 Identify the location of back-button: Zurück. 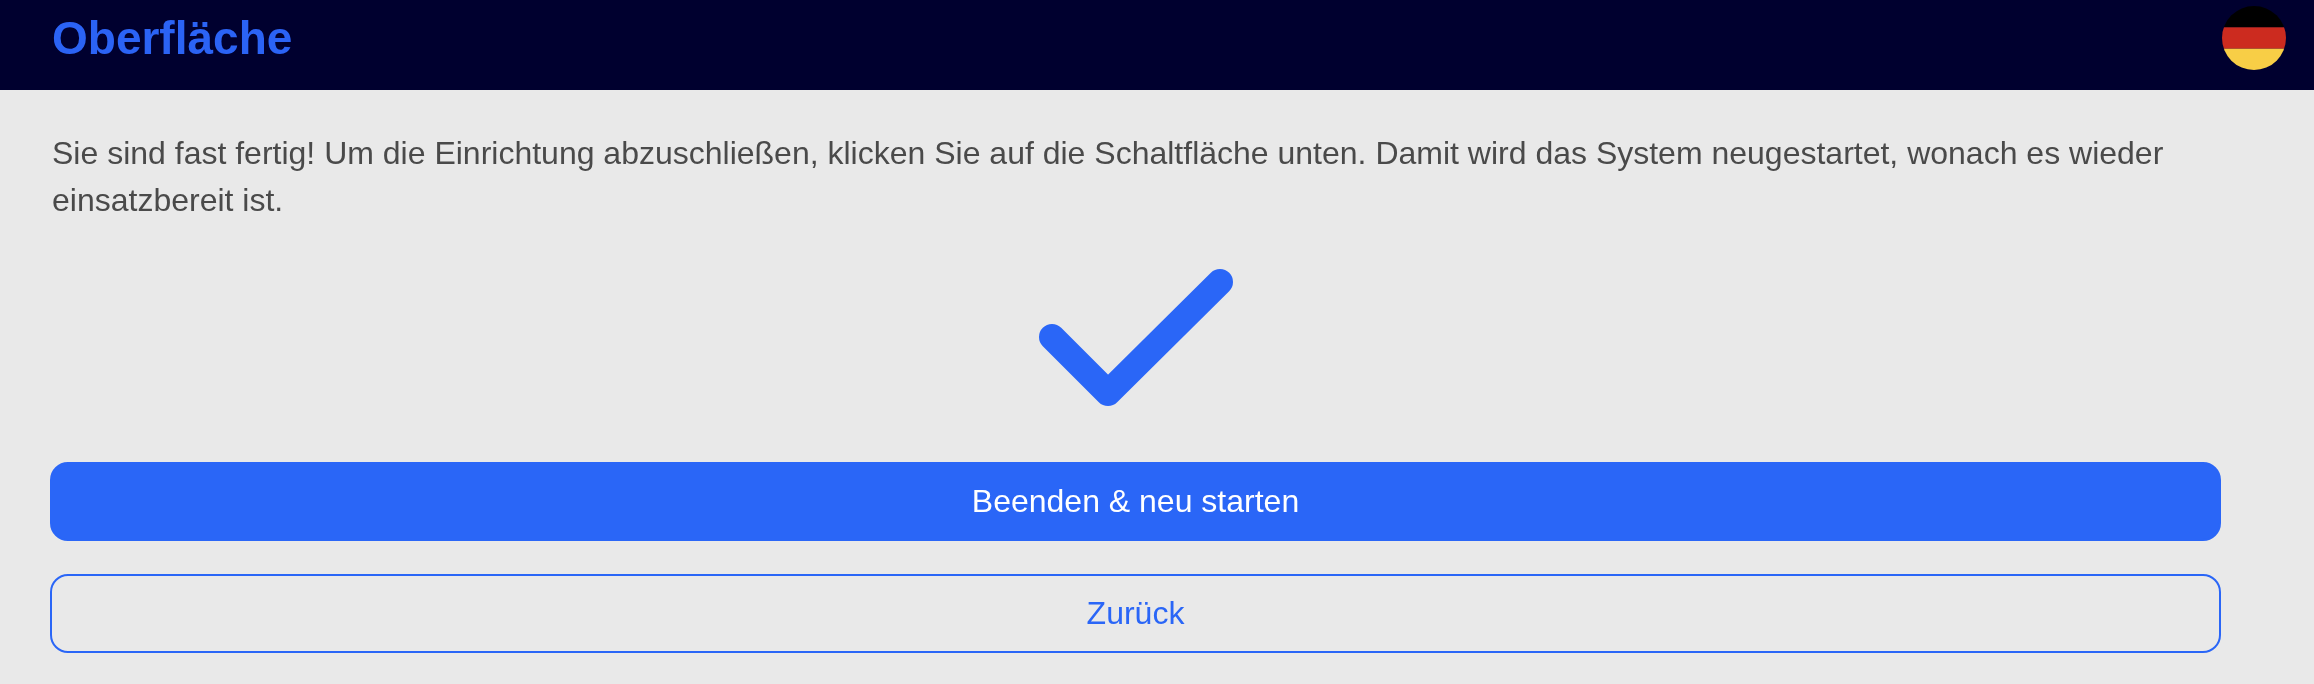
(1135, 613).